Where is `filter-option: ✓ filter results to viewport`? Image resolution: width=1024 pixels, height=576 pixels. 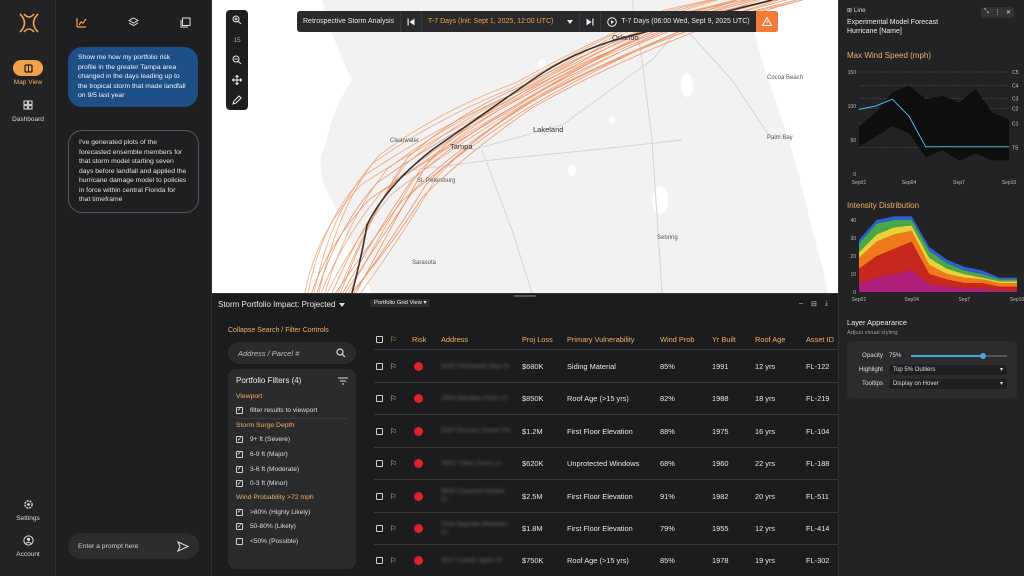 filter-option: ✓ filter results to viewport is located at coordinates (292, 411).